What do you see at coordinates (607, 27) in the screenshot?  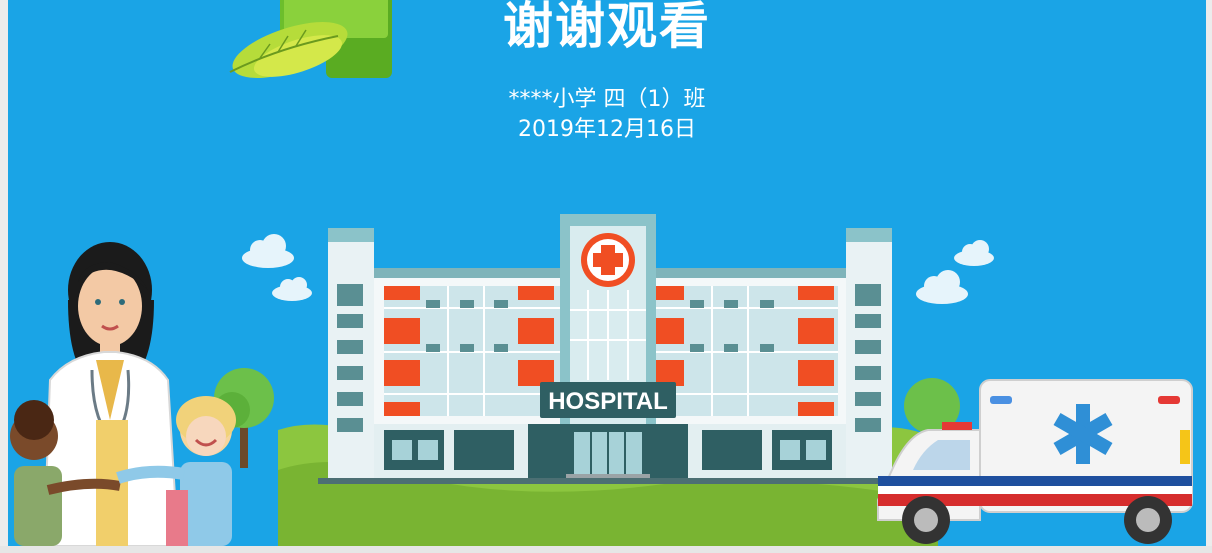 I see `slide-title: 谢谢观看` at bounding box center [607, 27].